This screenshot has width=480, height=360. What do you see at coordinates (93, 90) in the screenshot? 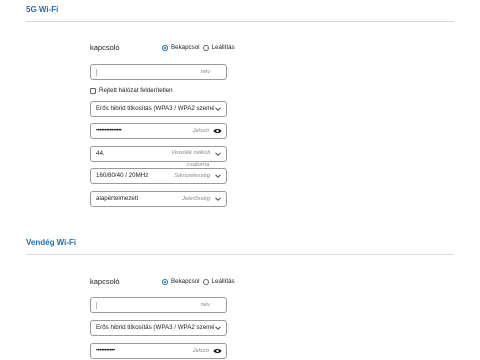
I see `hidden-network-checkbox` at bounding box center [93, 90].